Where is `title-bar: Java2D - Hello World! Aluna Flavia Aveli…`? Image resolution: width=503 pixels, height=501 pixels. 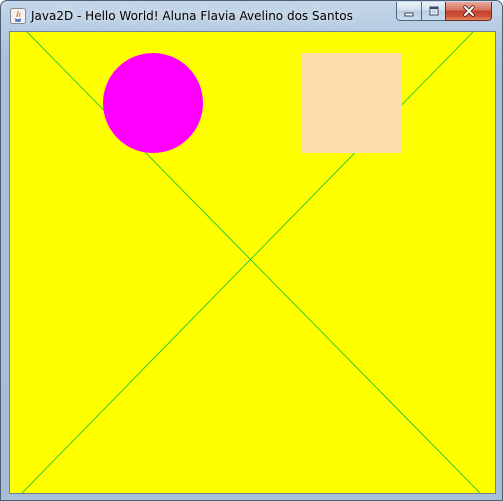
title-bar: Java2D - Hello World! Aluna Flavia Aveli… is located at coordinates (251, 16).